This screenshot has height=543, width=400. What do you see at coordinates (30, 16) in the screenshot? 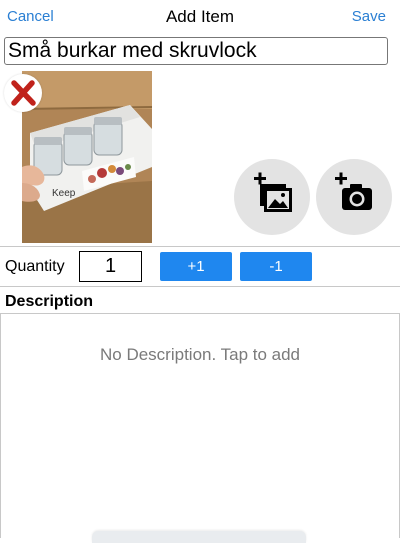
I see `cancel-button: Cancel` at bounding box center [30, 16].